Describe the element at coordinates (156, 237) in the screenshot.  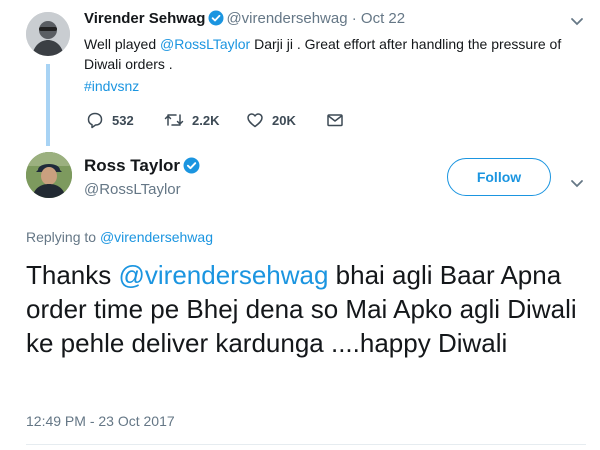
I see `replying-to-mention: @virendersehwag` at that location.